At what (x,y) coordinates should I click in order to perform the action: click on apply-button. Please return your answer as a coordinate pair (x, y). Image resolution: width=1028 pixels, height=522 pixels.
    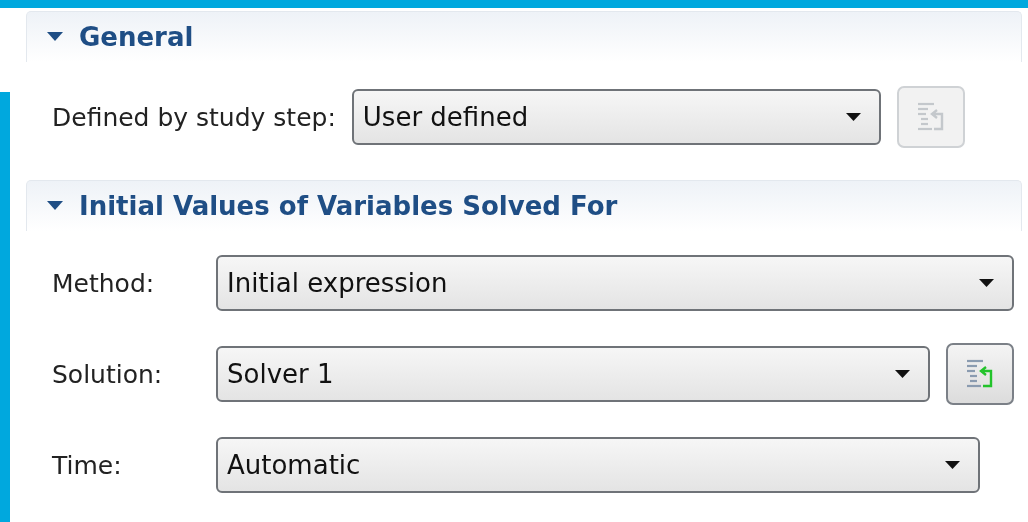
    Looking at the image, I should click on (980, 374).